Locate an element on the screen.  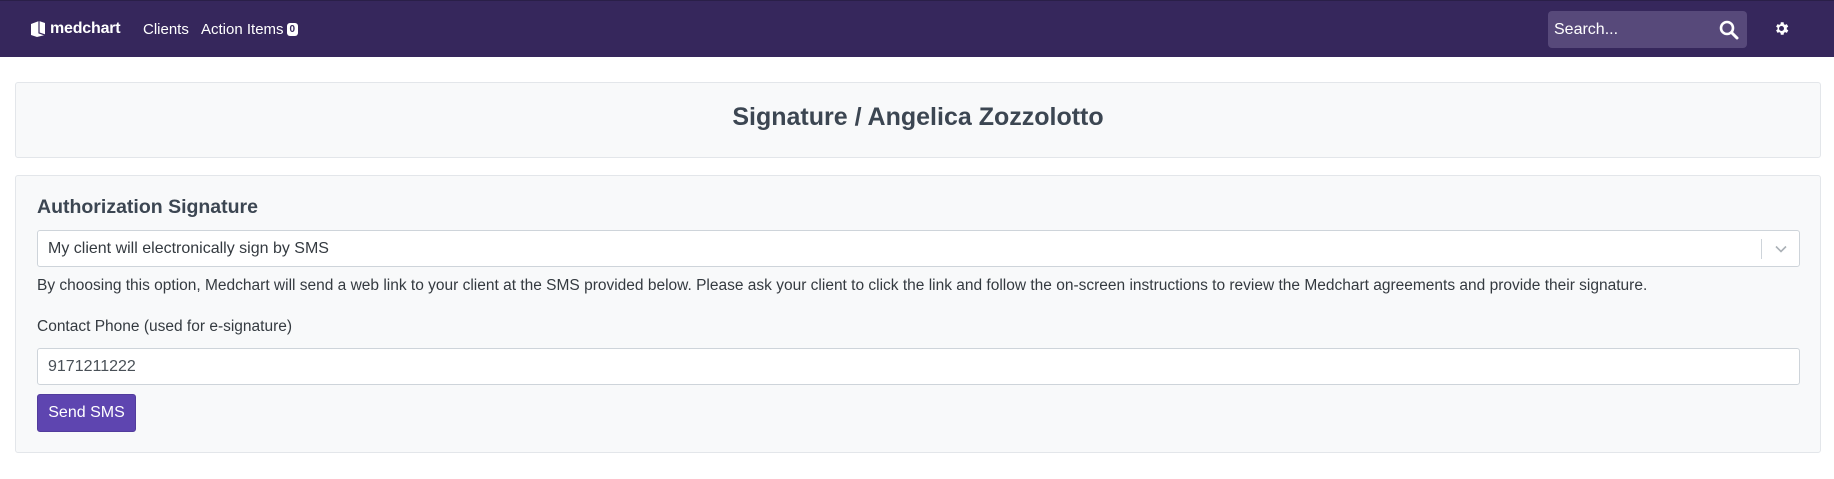
search-box is located at coordinates (1647, 29).